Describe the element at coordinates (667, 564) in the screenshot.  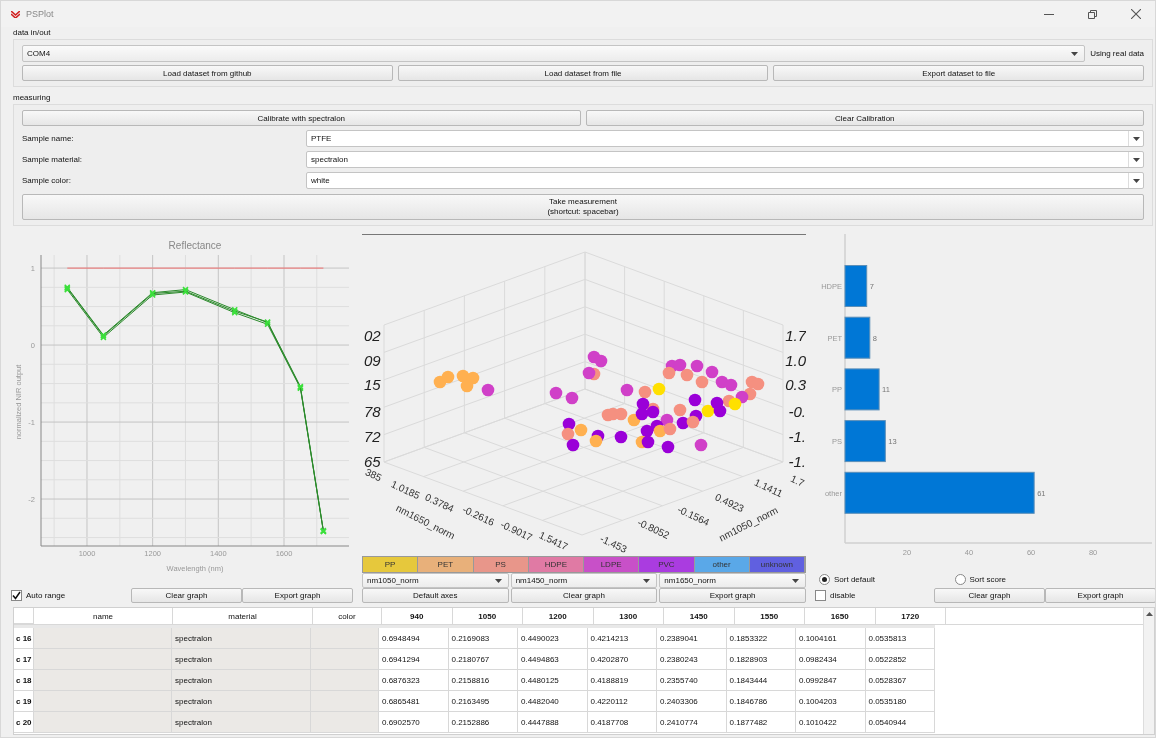
I see `legend-chip: PVC` at that location.